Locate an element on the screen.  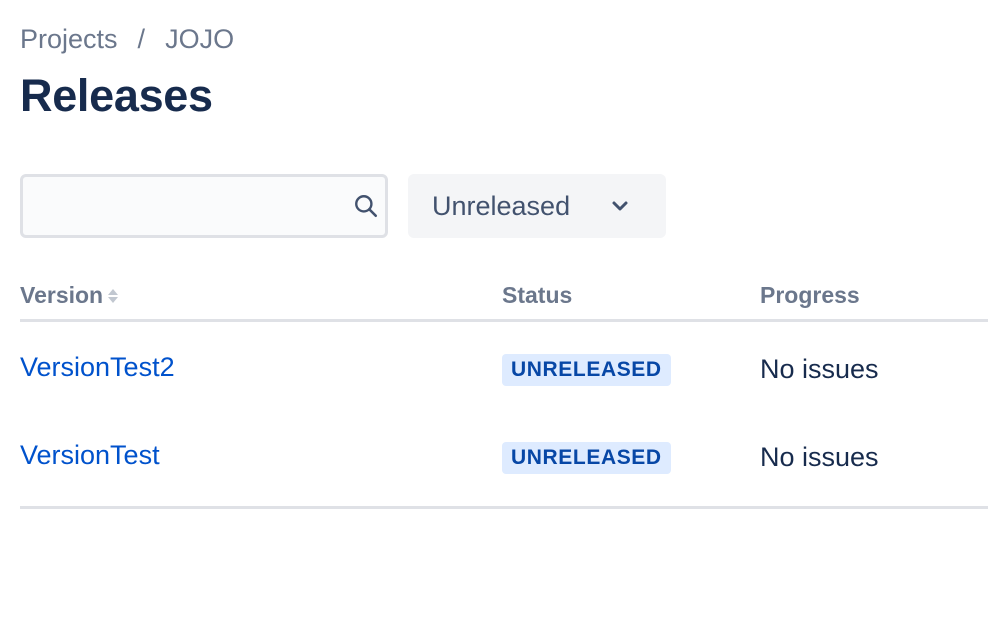
breadcrumb-projects-link: Projects is located at coordinates (69, 39).